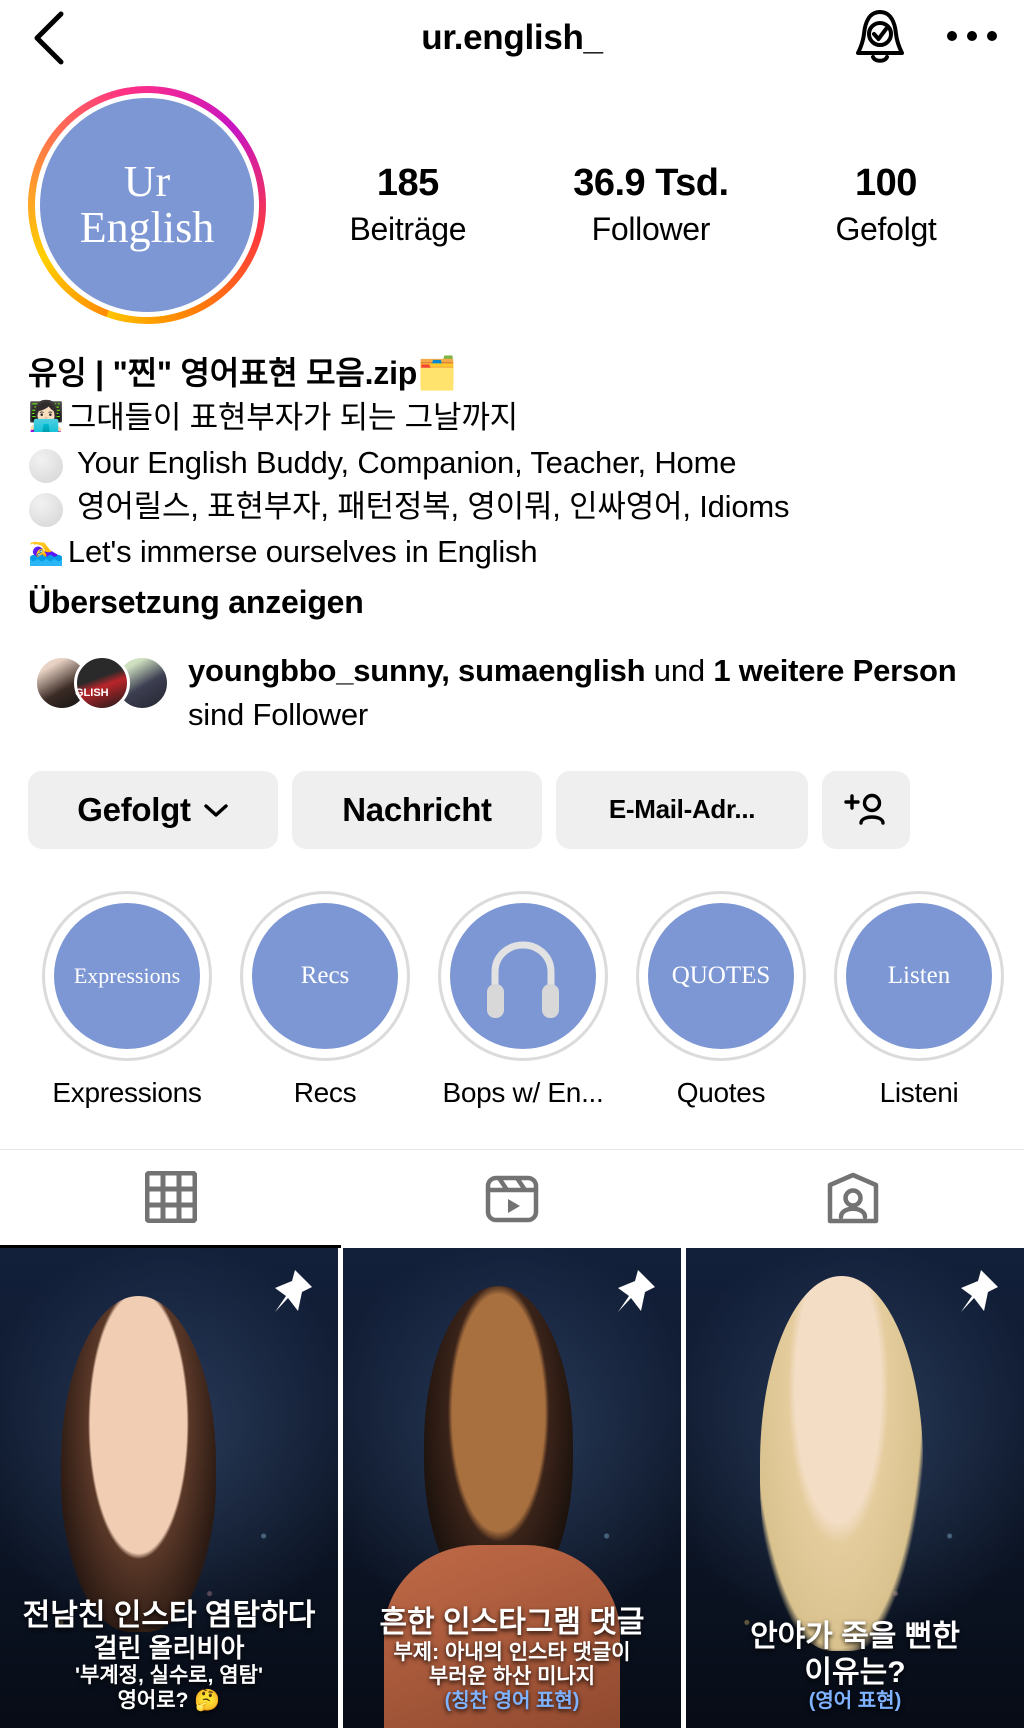 This screenshot has width=1024, height=1735. I want to click on back-button, so click(48, 38).